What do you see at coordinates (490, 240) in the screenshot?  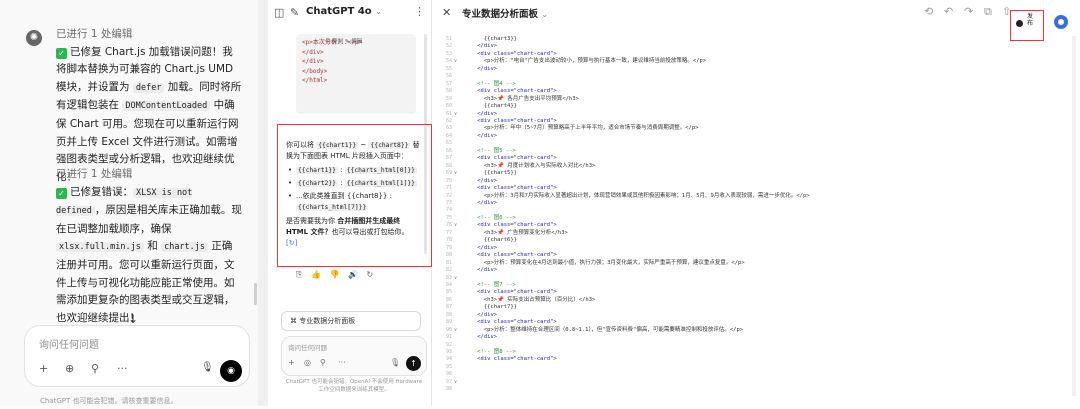 I see `code-line: {{chart6}}` at bounding box center [490, 240].